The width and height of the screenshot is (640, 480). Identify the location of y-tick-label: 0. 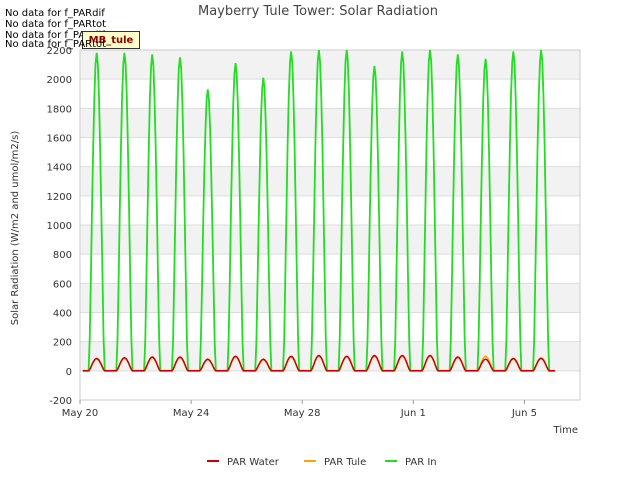
(69, 372).